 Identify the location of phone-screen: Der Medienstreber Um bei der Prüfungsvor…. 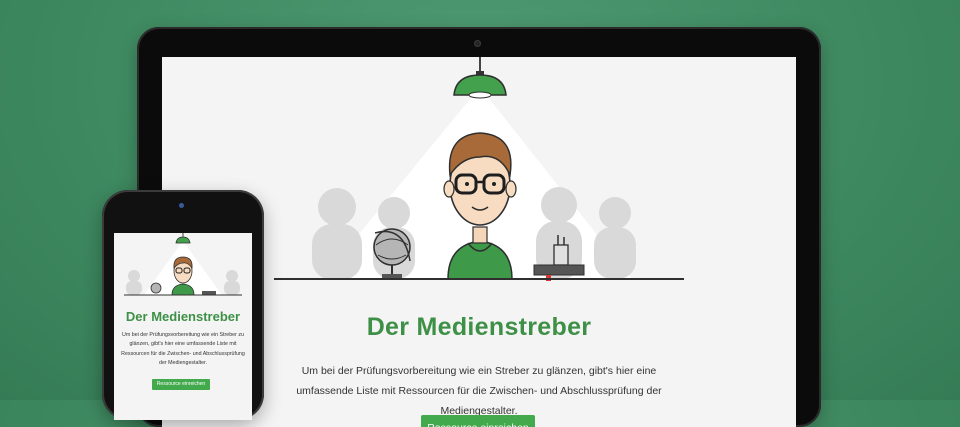
(183, 326).